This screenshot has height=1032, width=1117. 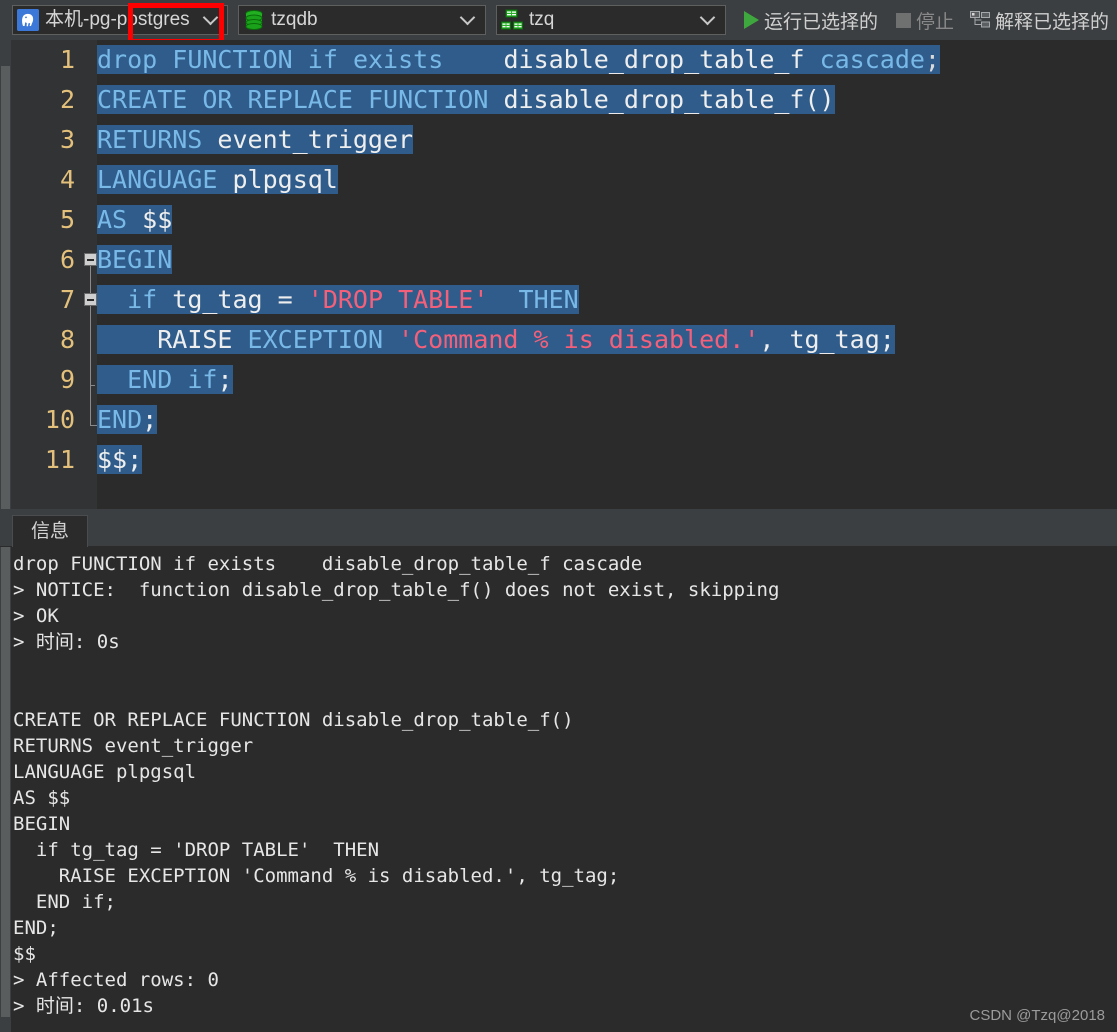 What do you see at coordinates (362, 20) in the screenshot?
I see `database-selector: tzqdb` at bounding box center [362, 20].